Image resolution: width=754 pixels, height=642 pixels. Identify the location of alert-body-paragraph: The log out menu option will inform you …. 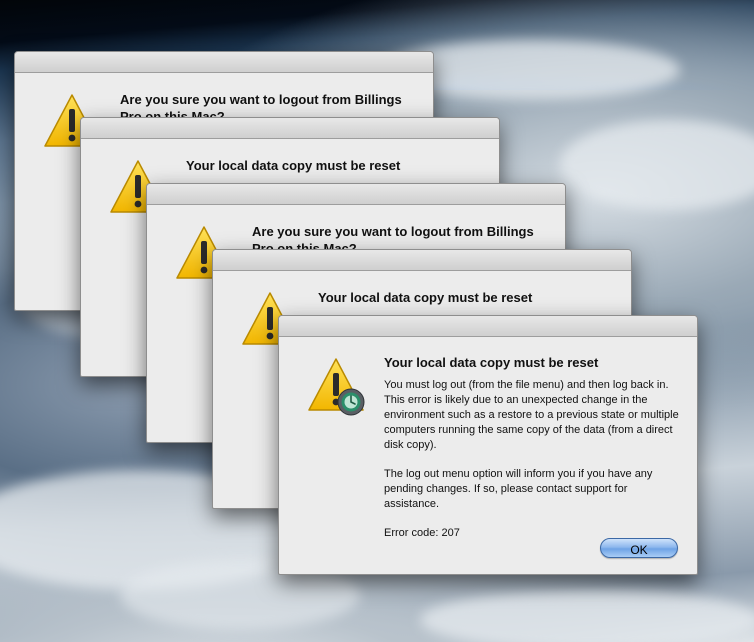
(518, 489).